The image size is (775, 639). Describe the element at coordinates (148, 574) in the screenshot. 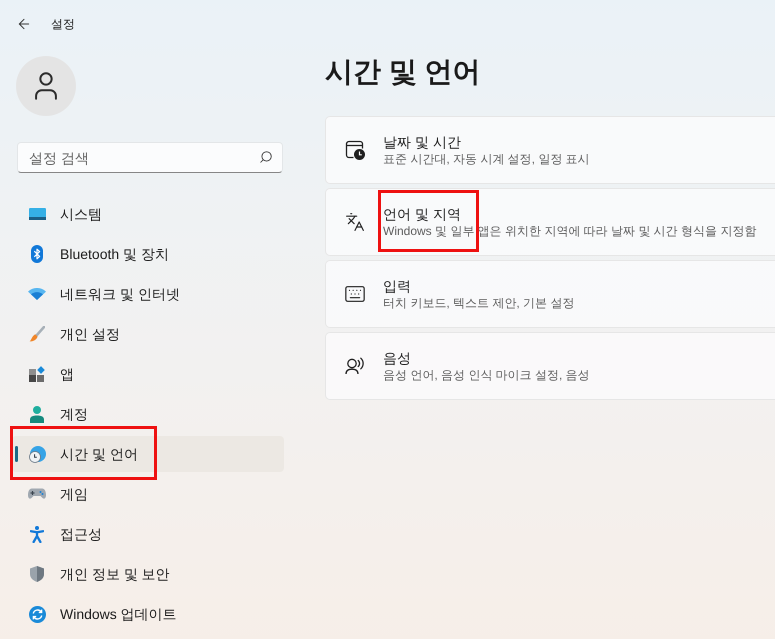

I see `nav-item: 개인 정보 및 보안` at that location.